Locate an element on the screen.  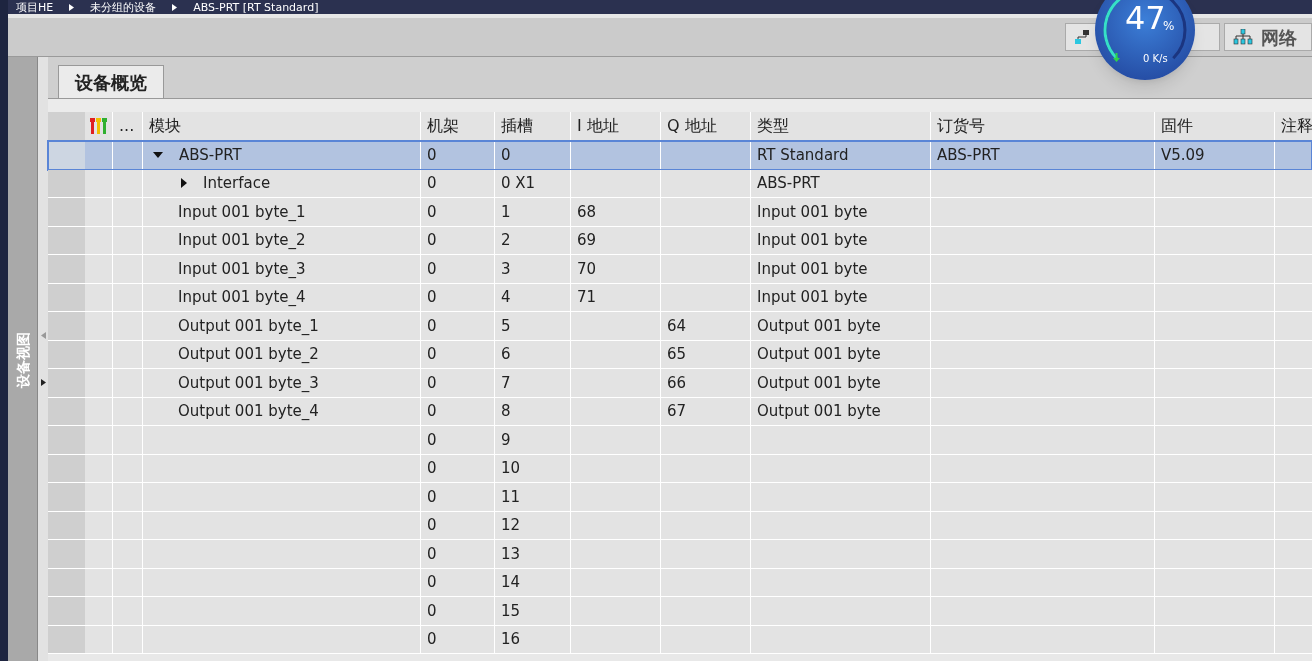
table-row: 0 11 is located at coordinates (680, 497).